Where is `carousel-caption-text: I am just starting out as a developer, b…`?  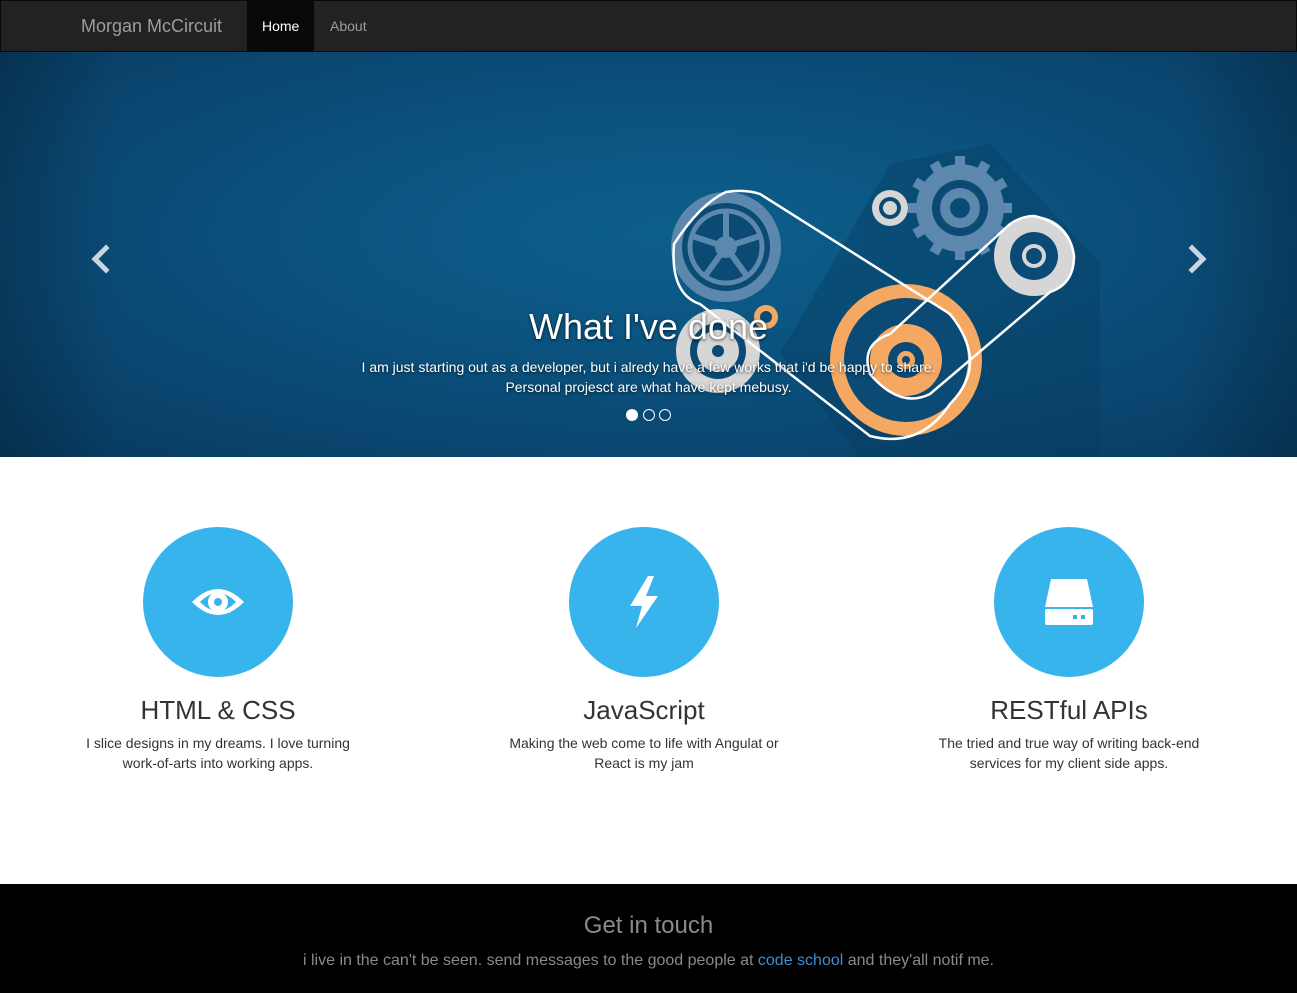
carousel-caption-text: I am just starting out as a developer, b… is located at coordinates (648, 367).